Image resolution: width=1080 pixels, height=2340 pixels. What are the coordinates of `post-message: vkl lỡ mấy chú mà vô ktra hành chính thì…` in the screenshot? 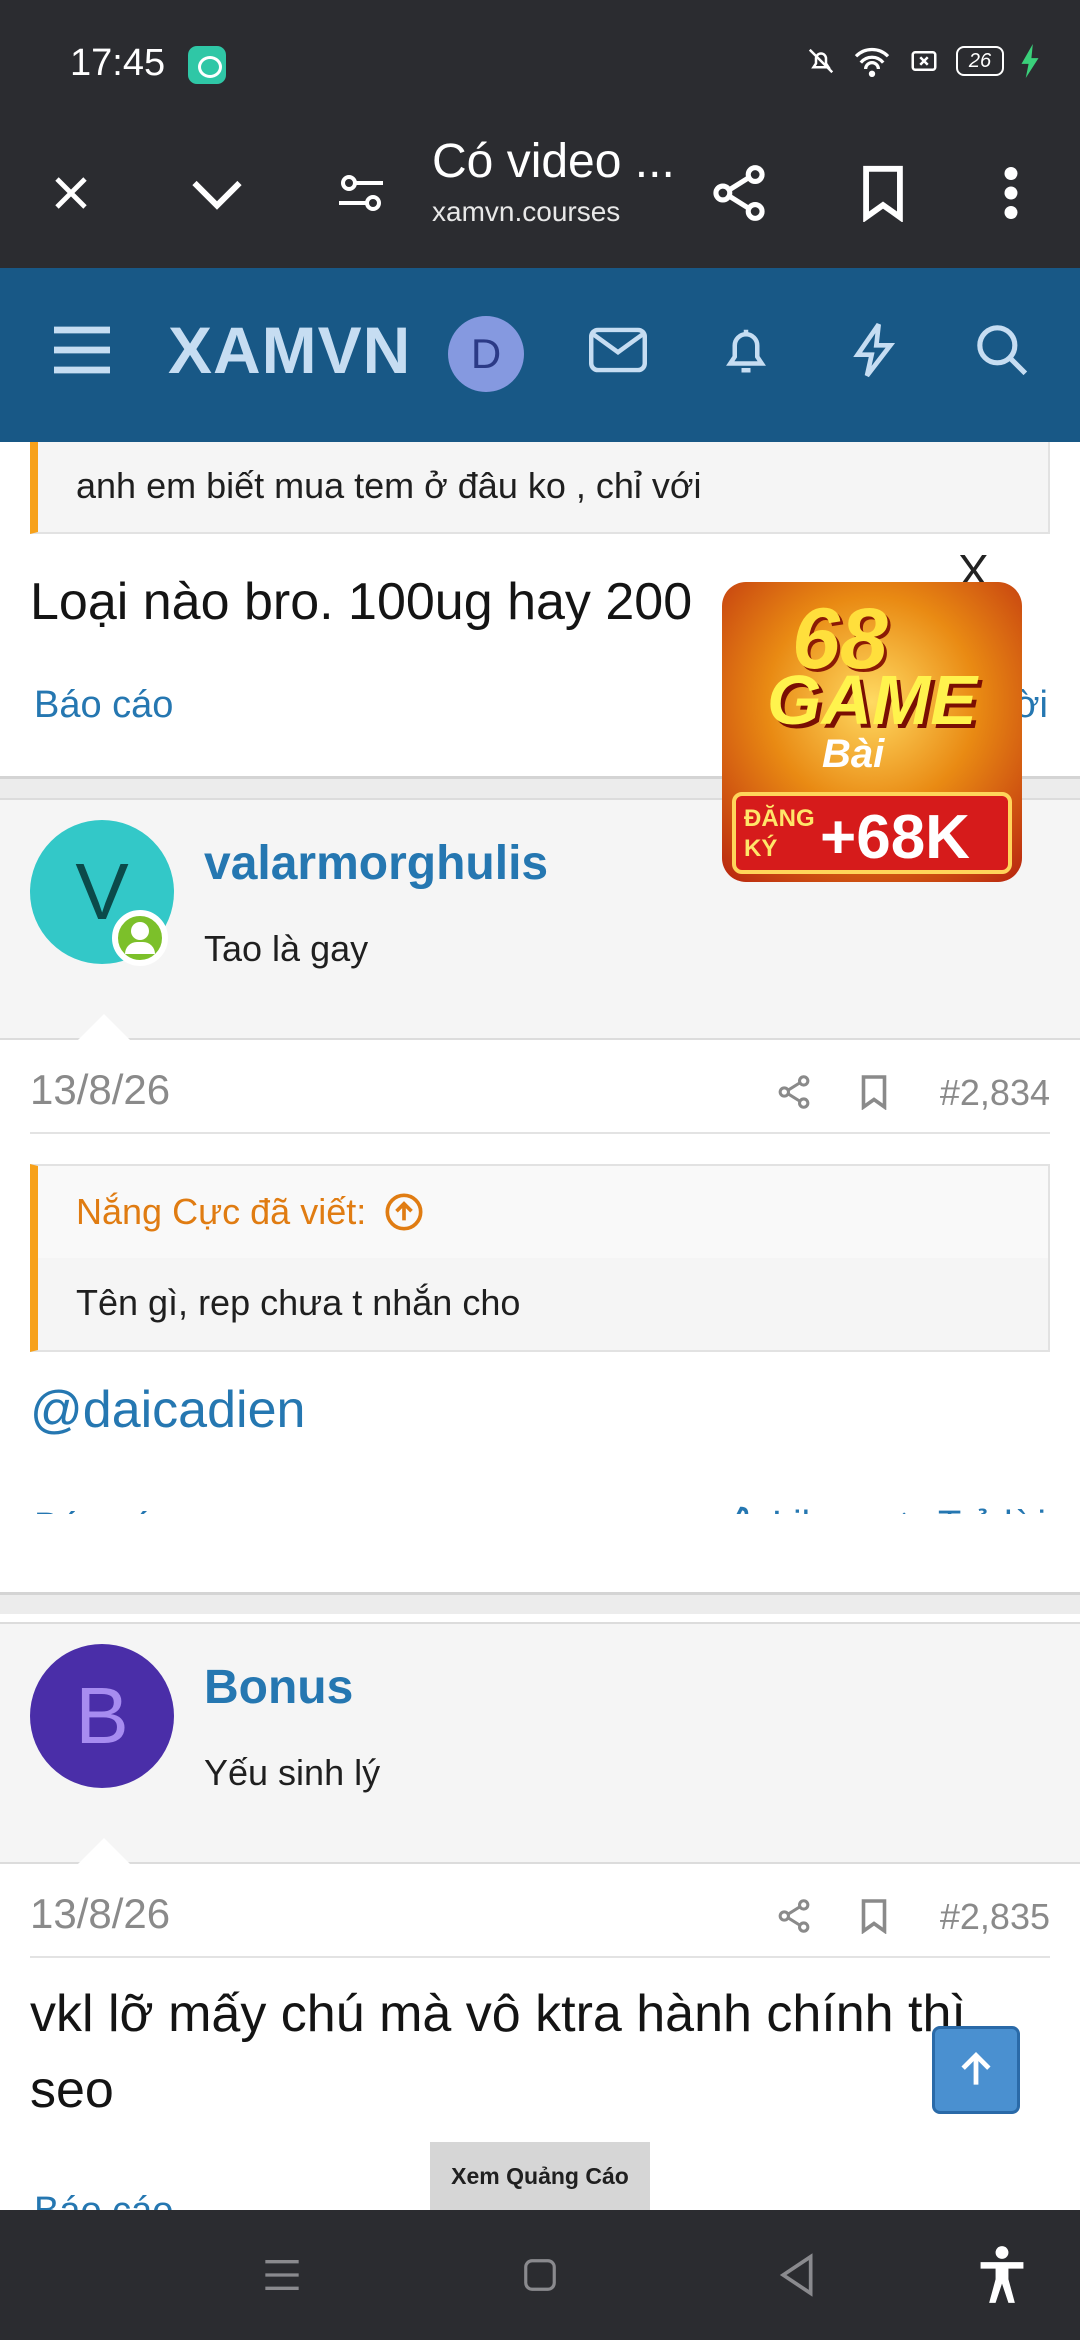 It's located at (498, 2052).